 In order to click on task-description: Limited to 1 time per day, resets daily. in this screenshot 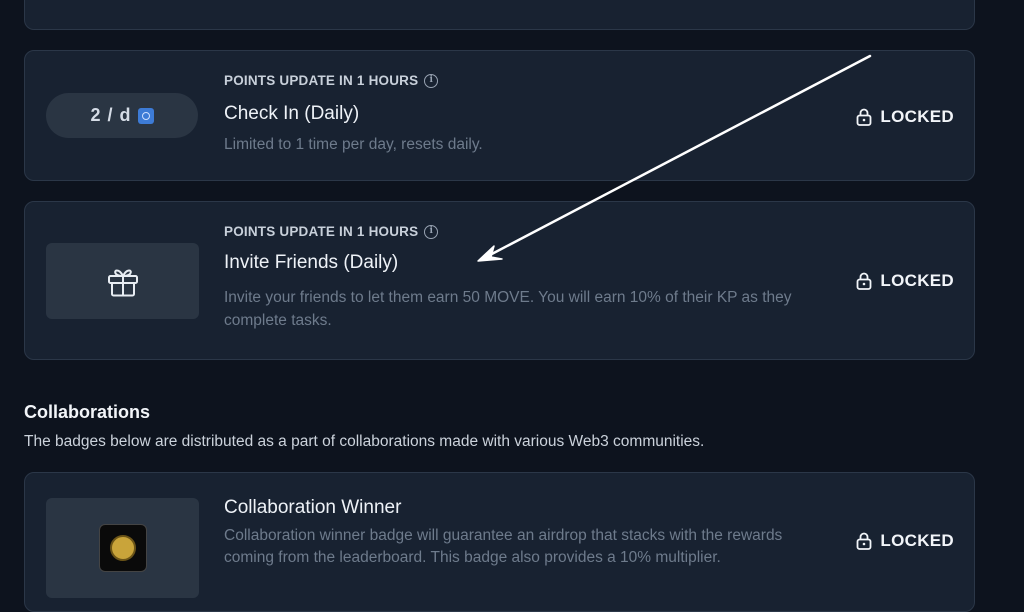, I will do `click(353, 144)`.